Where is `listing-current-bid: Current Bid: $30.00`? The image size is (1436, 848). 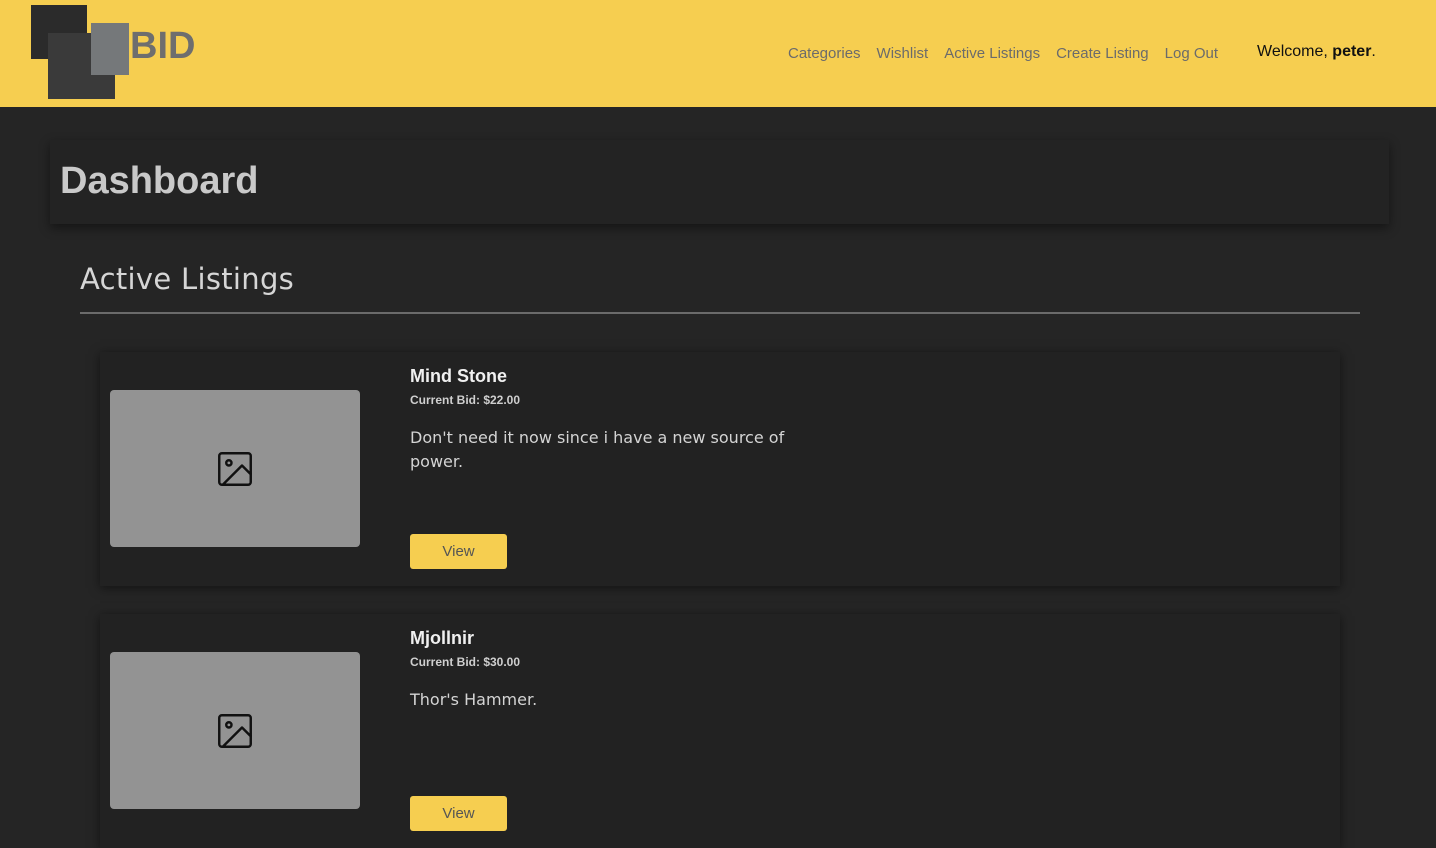
listing-current-bid: Current Bid: $30.00 is located at coordinates (465, 662).